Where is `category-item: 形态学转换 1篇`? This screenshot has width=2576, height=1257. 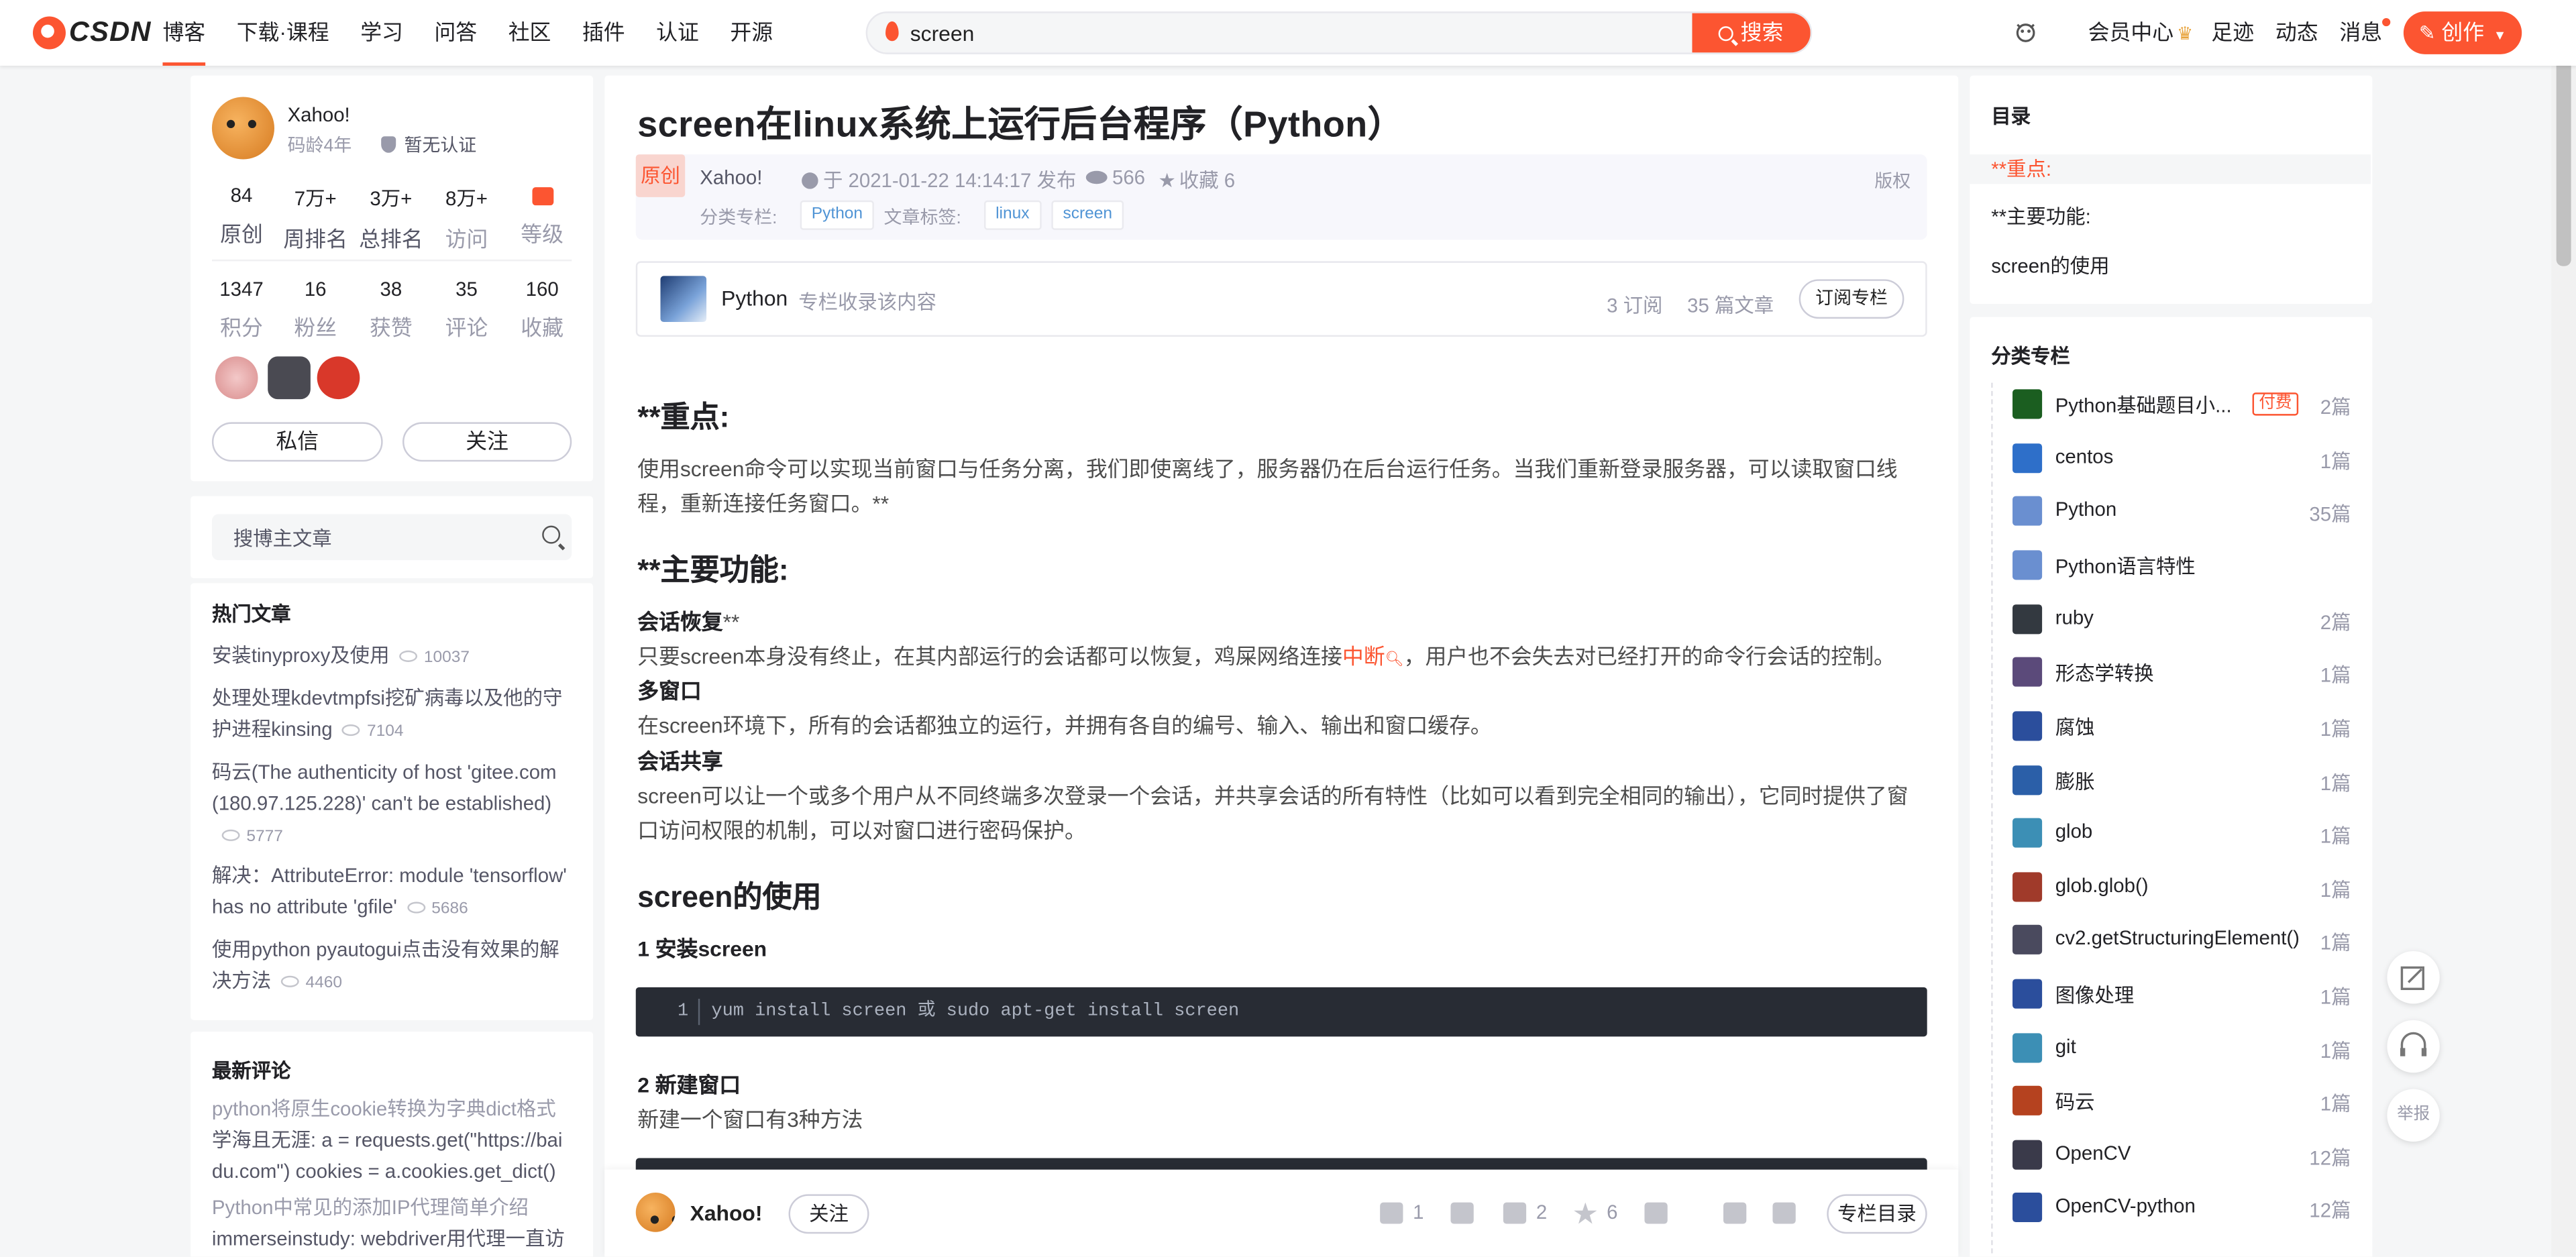 category-item: 形态学转换 1篇 is located at coordinates (2181, 672).